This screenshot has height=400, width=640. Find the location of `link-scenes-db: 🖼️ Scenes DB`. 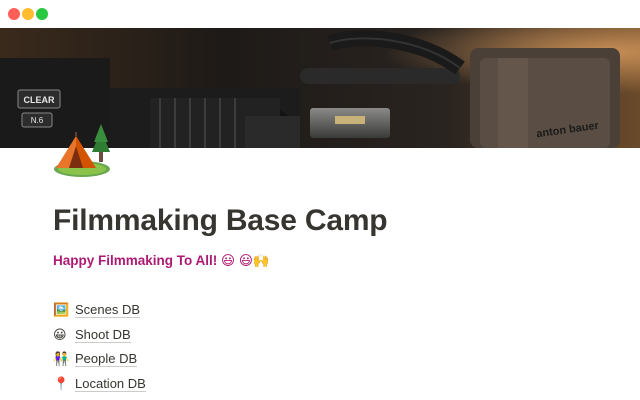

link-scenes-db: 🖼️ Scenes DB is located at coordinates (99, 310).